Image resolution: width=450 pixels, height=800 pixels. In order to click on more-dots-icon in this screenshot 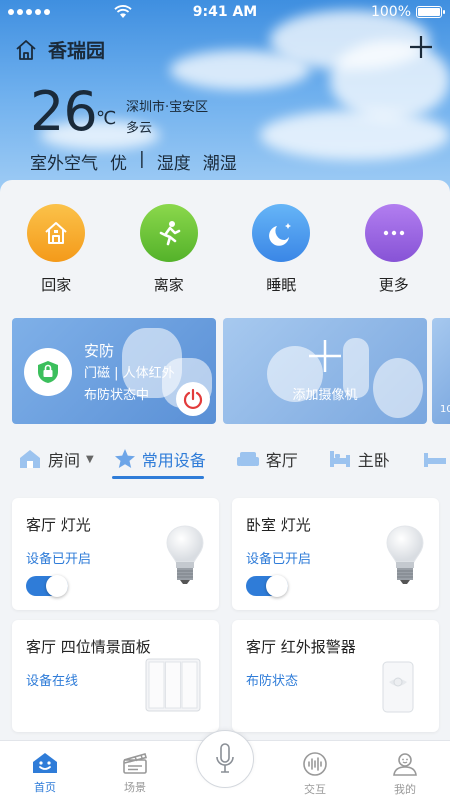, I will do `click(393, 233)`.